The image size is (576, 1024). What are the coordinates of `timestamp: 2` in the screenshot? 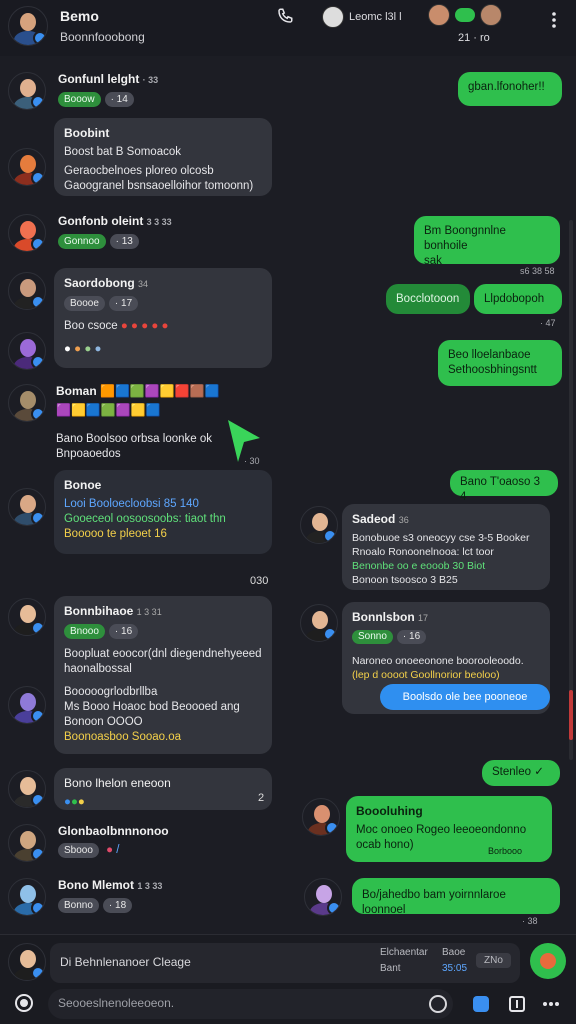 It's located at (261, 798).